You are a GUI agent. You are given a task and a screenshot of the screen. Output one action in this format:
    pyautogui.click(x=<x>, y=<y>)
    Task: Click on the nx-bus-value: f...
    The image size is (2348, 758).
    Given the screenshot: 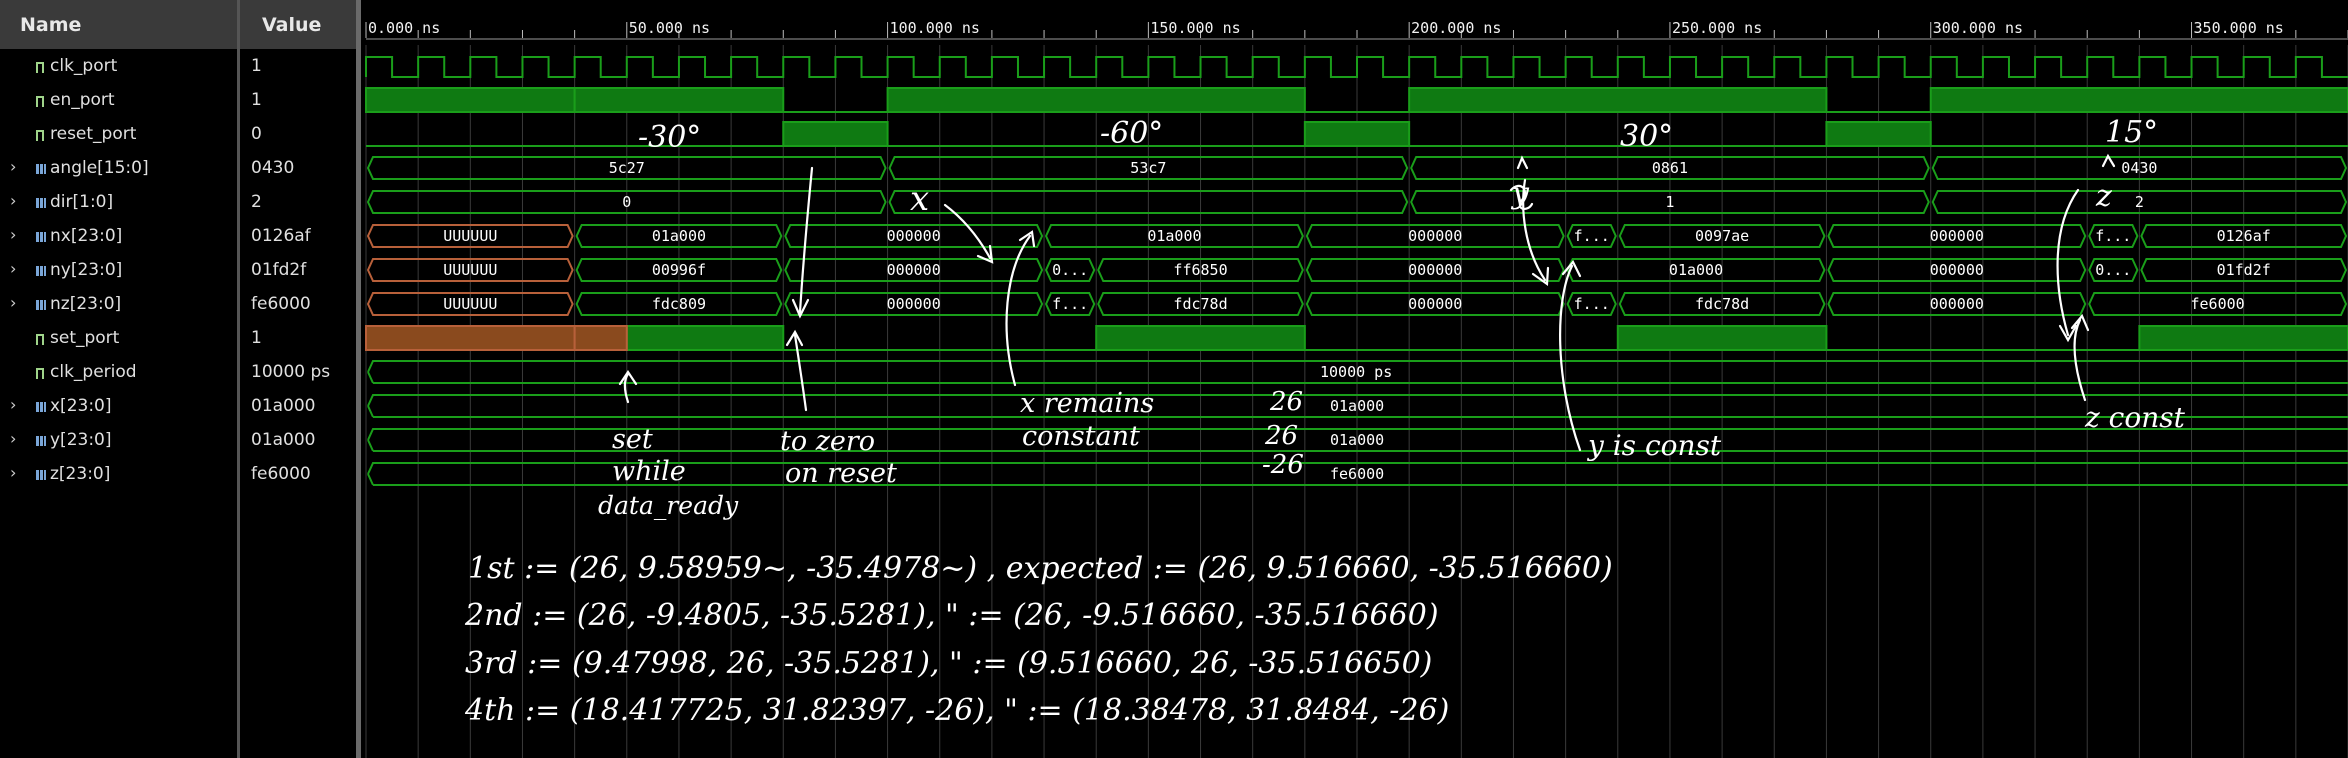 What is the action you would take?
    pyautogui.click(x=1592, y=236)
    